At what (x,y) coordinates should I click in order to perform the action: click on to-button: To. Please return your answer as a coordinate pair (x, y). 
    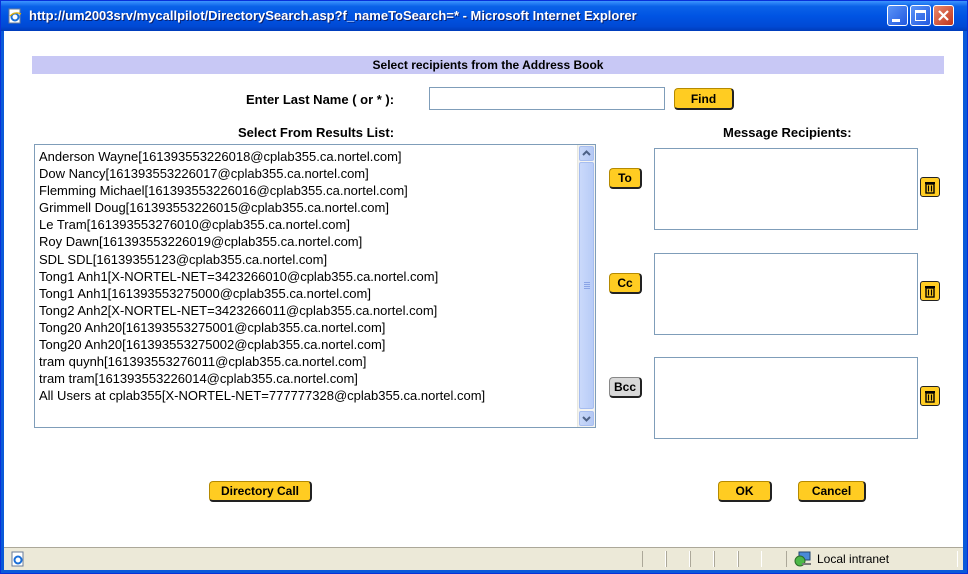
    Looking at the image, I should click on (625, 178).